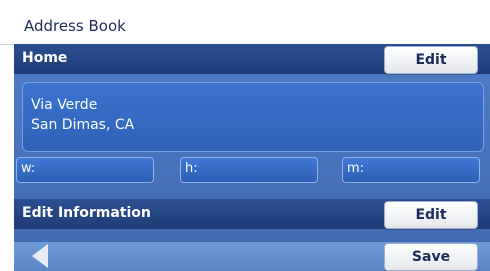 The height and width of the screenshot is (271, 490). Describe the element at coordinates (45, 58) in the screenshot. I see `home-label: Home` at that location.